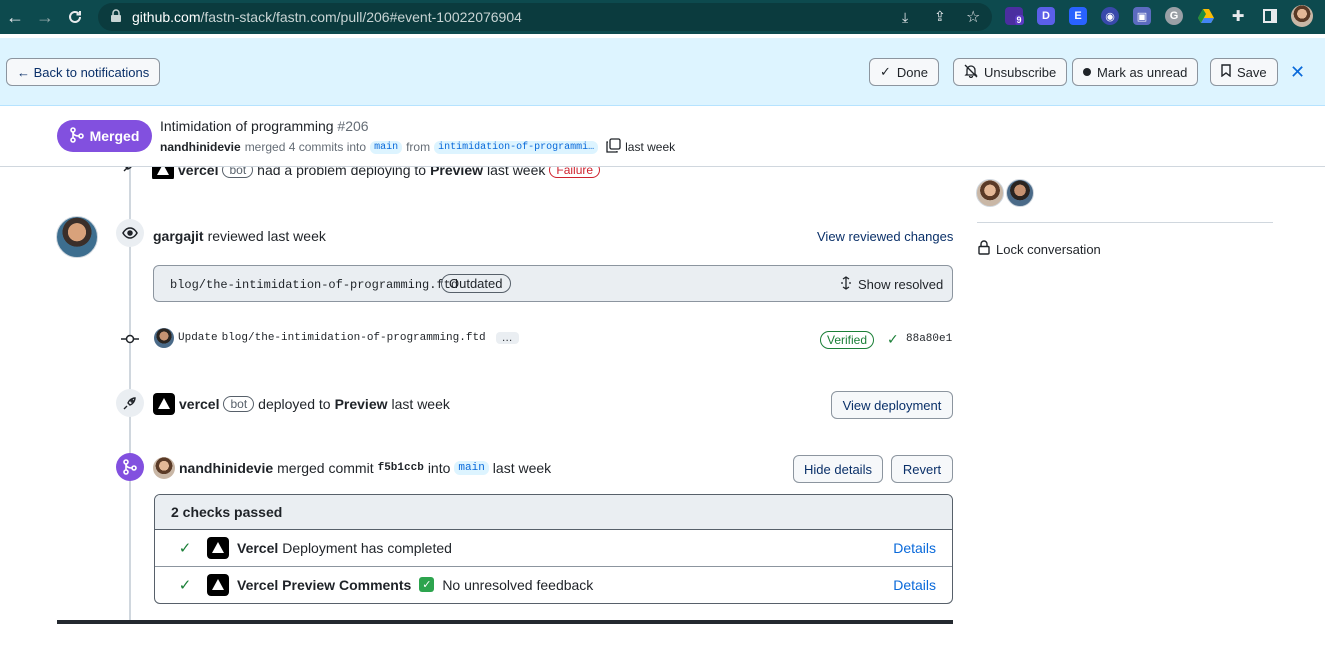 The image size is (1325, 649). What do you see at coordinates (178, 236) in the screenshot?
I see `reviewer-name: gargajit` at bounding box center [178, 236].